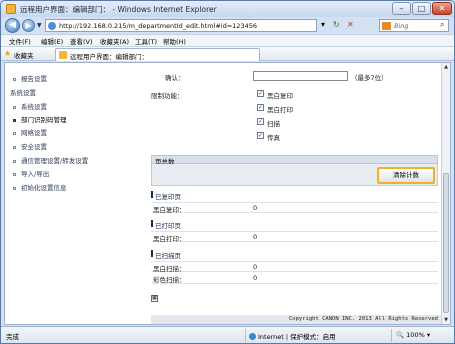  What do you see at coordinates (40, 187) in the screenshot?
I see `sidebar-item-initialize: 初始化设置信息` at bounding box center [40, 187].